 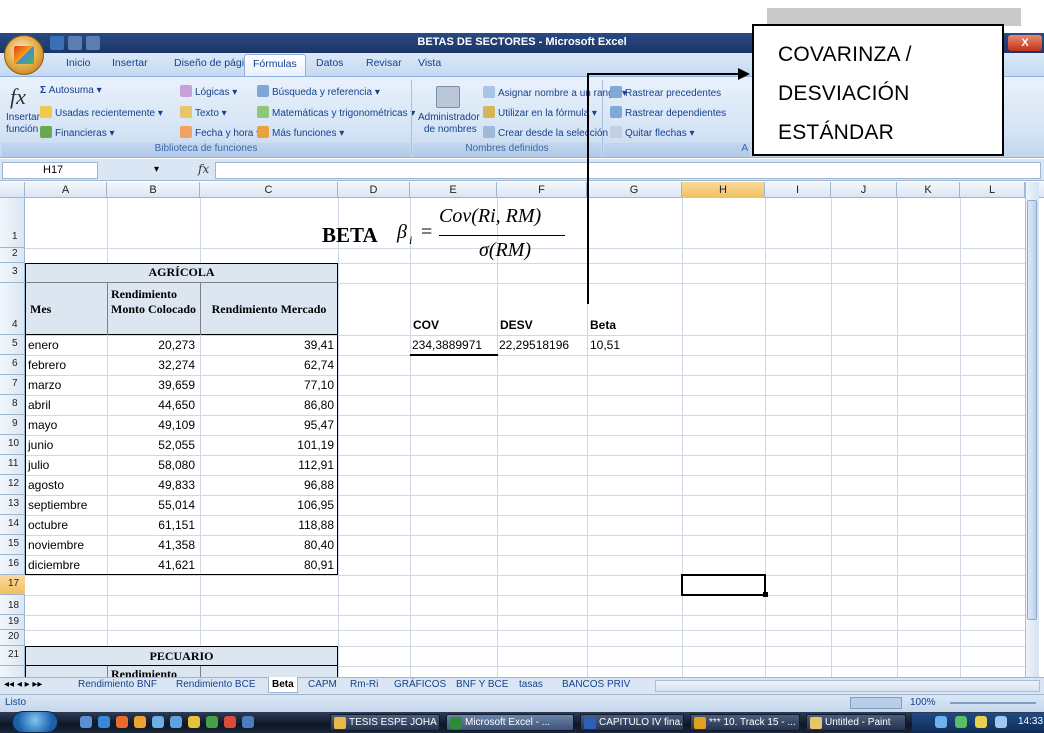 What do you see at coordinates (78, 63) in the screenshot?
I see `tab-inicio: Inicio` at bounding box center [78, 63].